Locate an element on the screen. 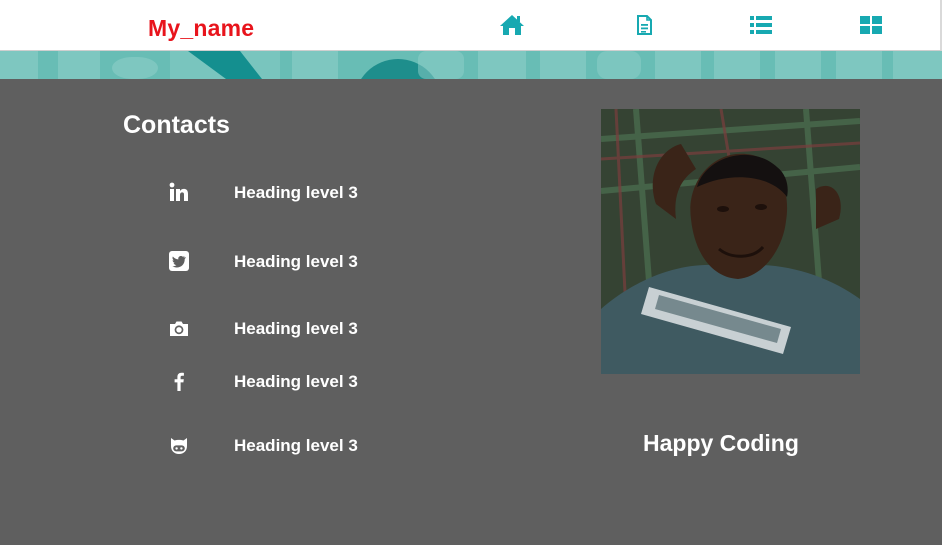 Image resolution: width=942 pixels, height=545 pixels. top-navbar: My_name is located at coordinates (471, 25).